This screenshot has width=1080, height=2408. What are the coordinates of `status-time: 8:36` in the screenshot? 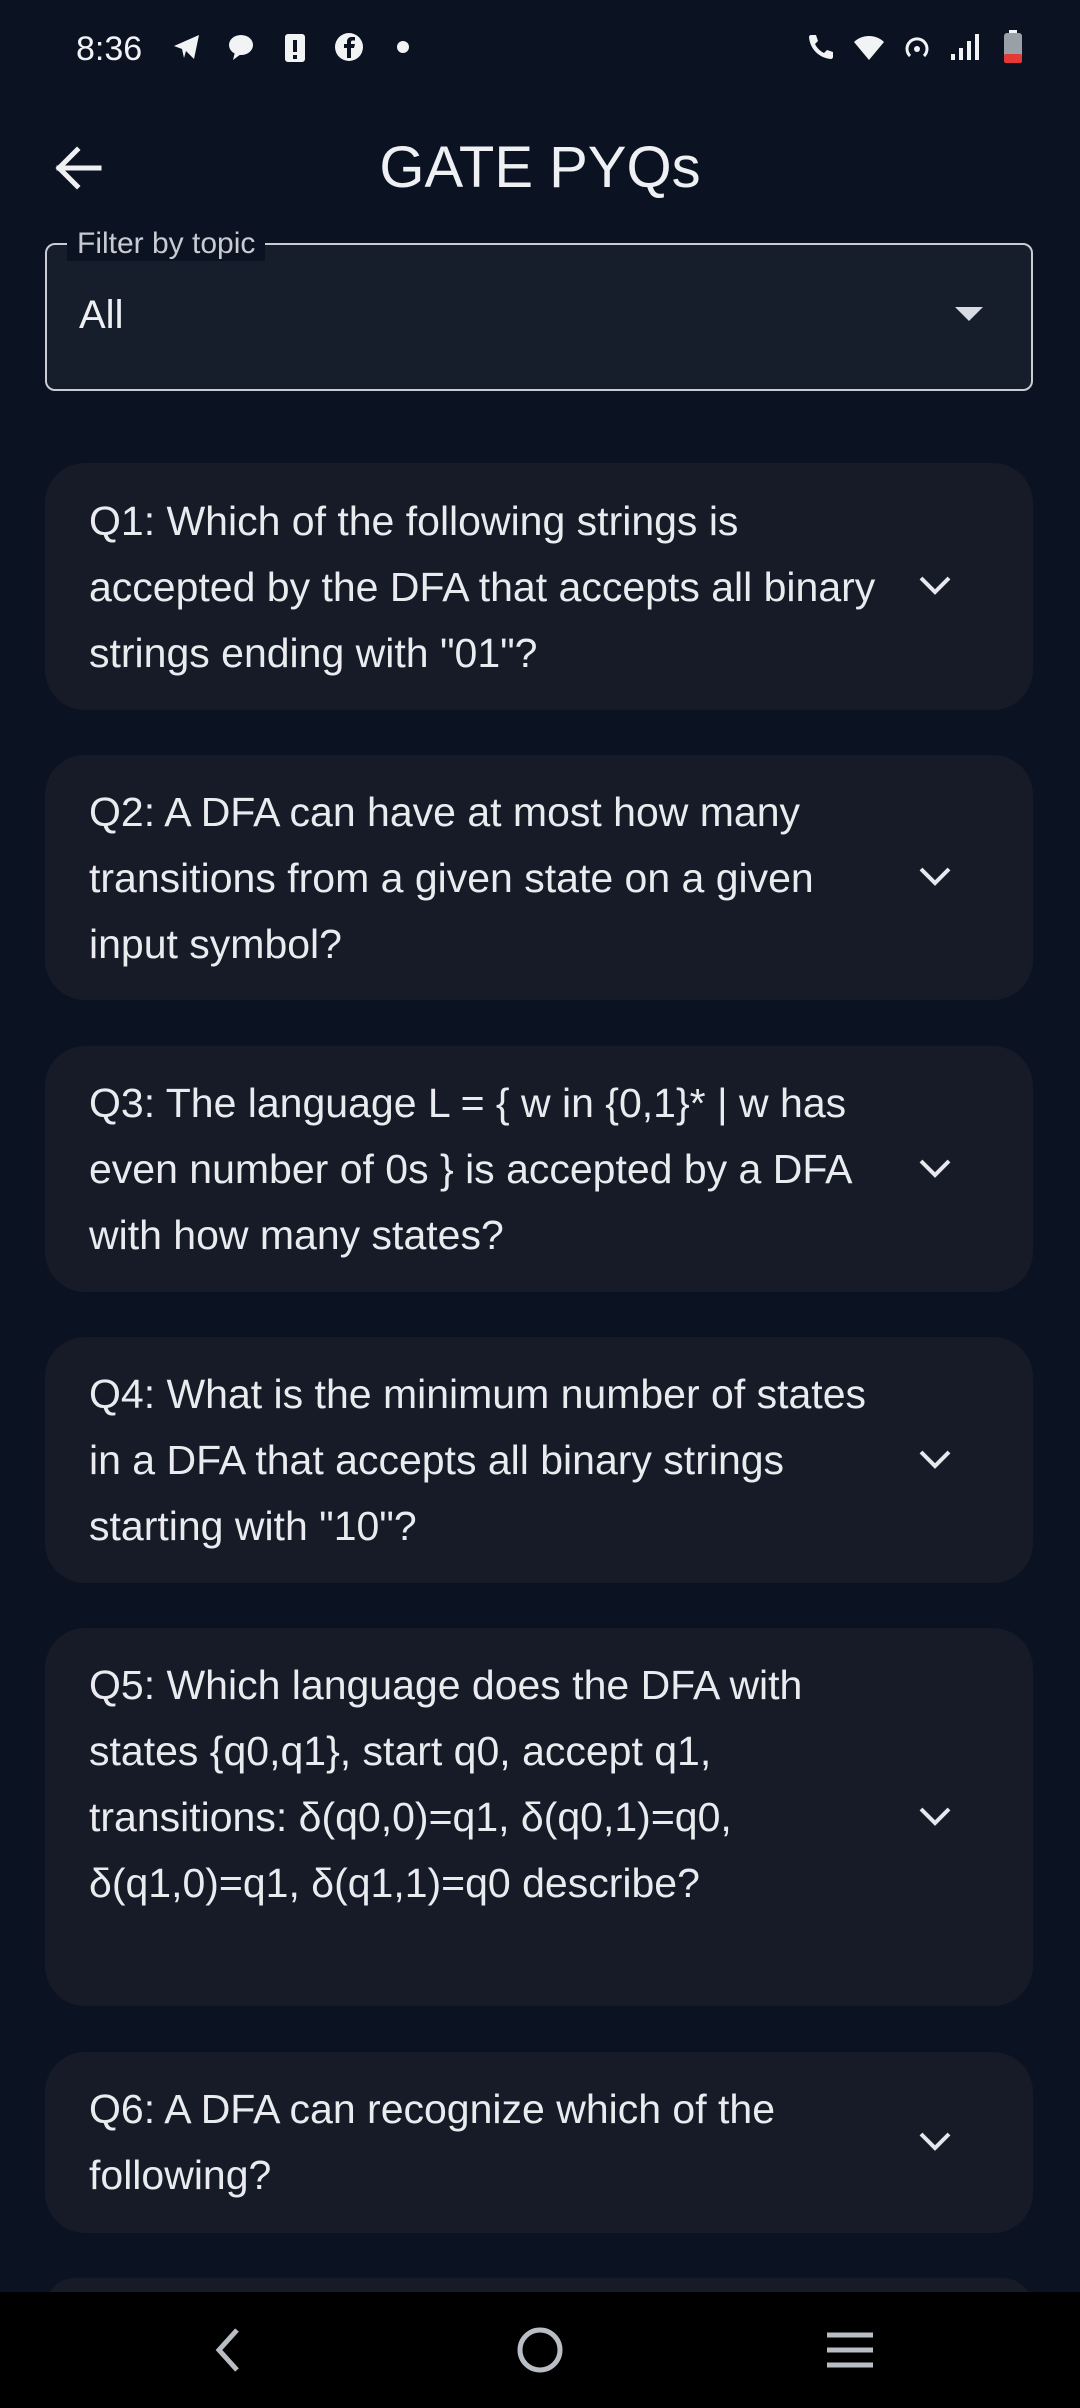 It's located at (109, 49).